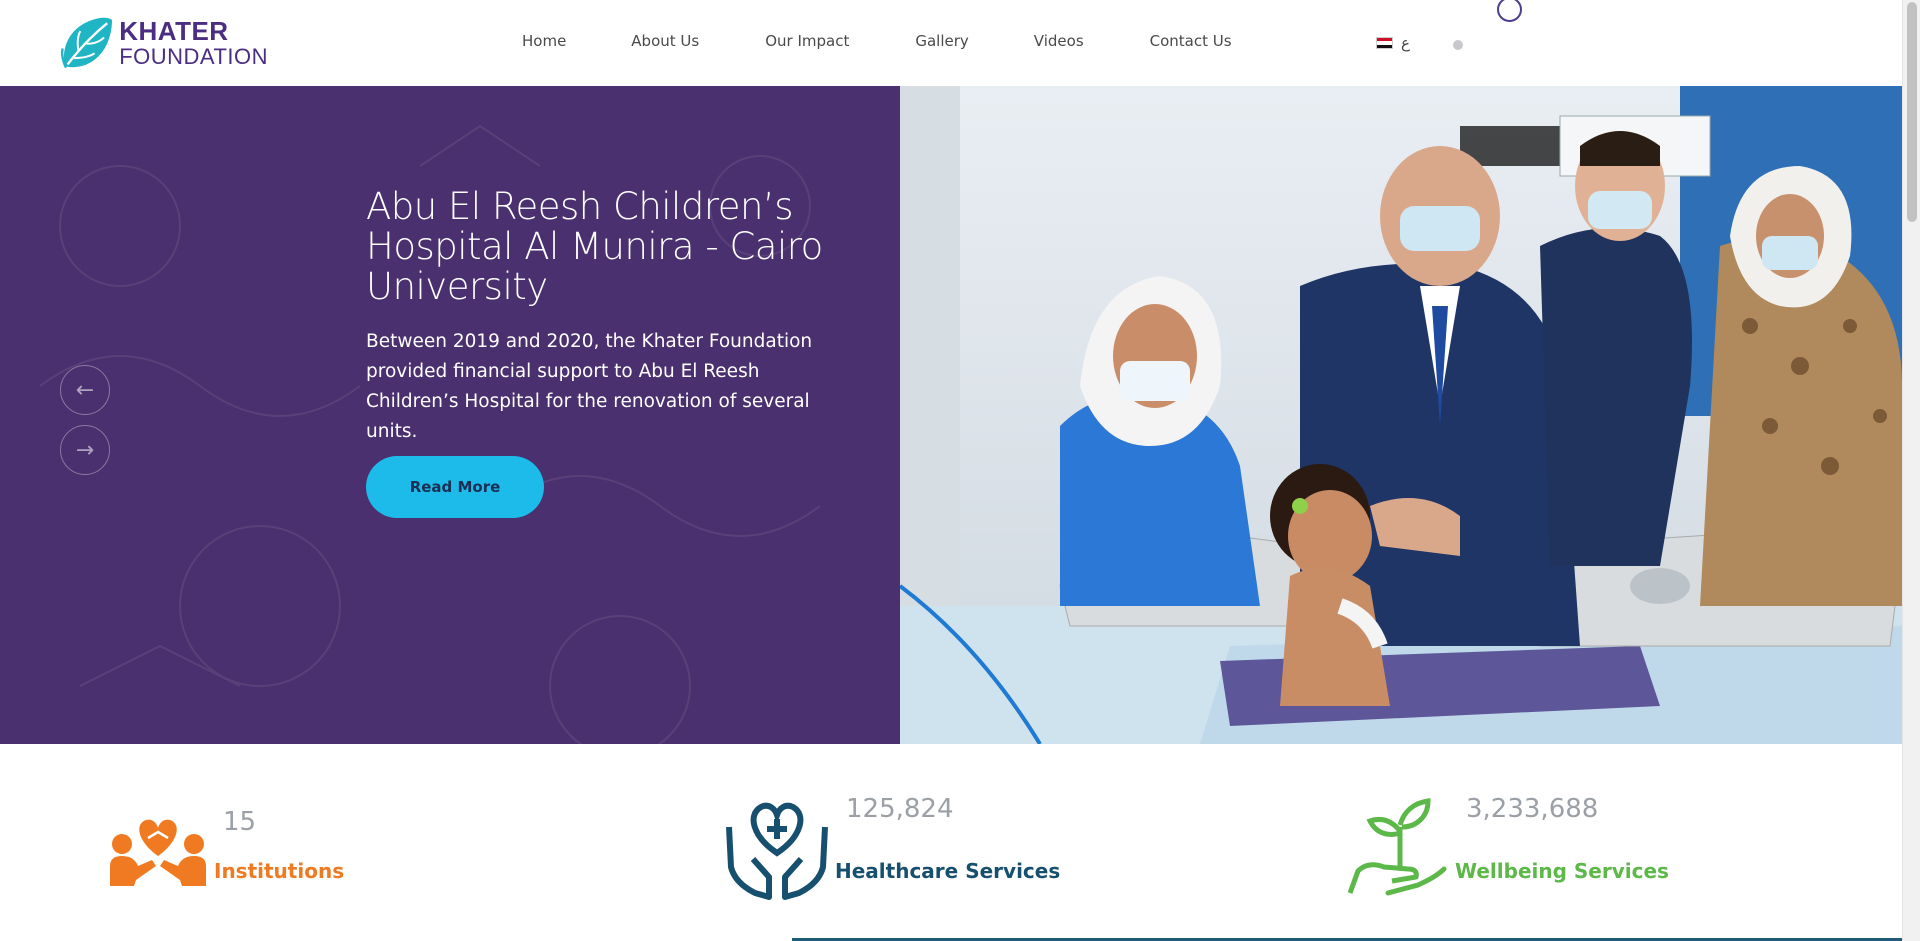 The height and width of the screenshot is (941, 1920). Describe the element at coordinates (900, 809) in the screenshot. I see `stat-value: 125,824` at that location.